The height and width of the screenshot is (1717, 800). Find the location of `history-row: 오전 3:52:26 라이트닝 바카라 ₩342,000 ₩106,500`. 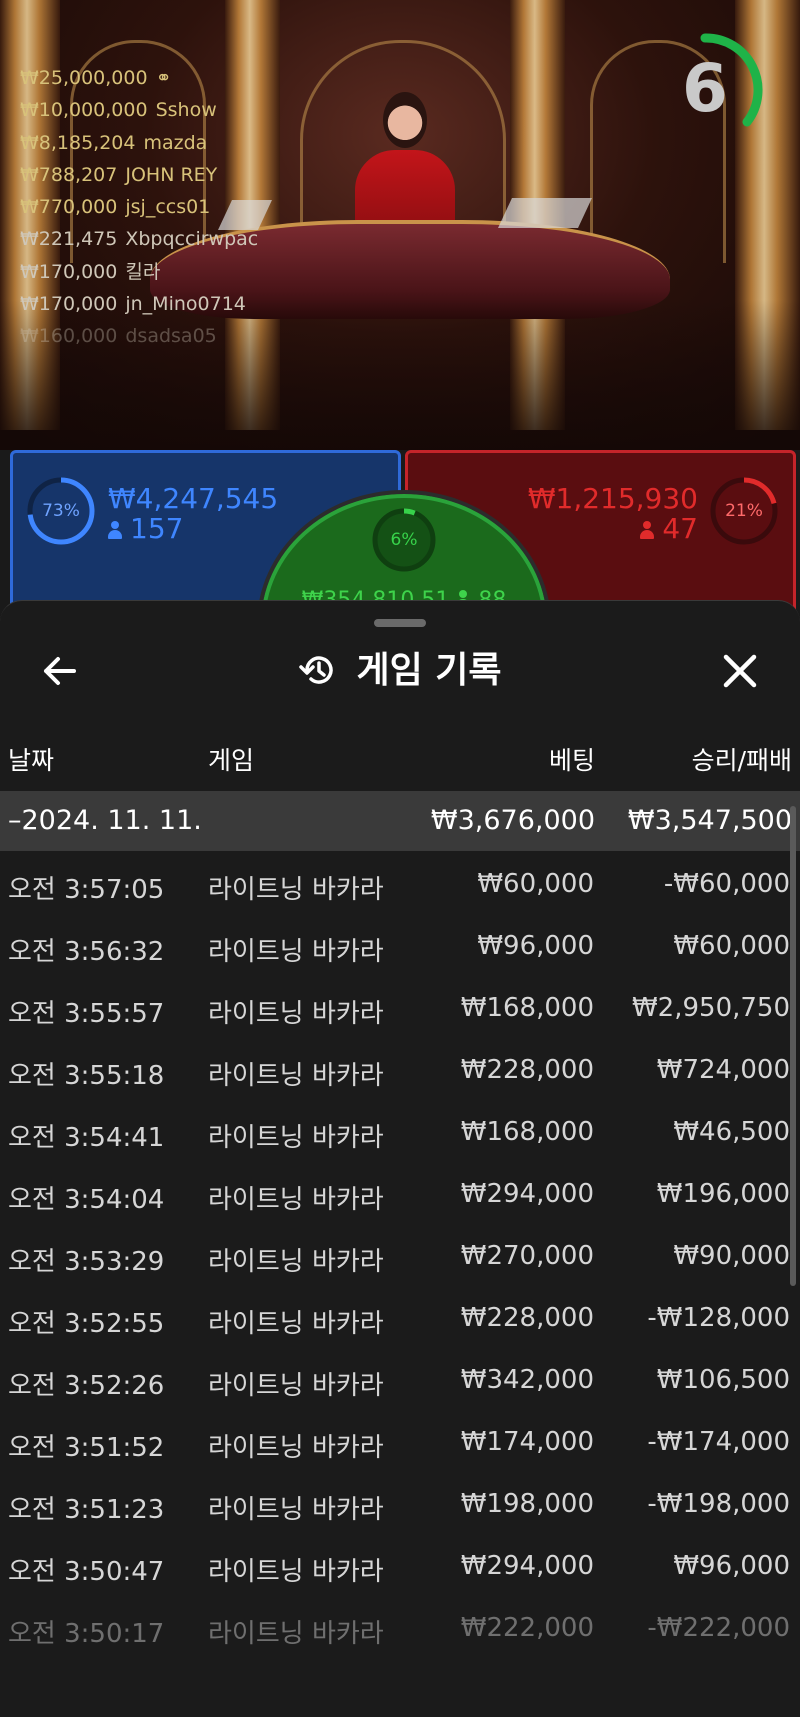

history-row: 오전 3:52:26 라이트닝 바카라 ₩342,000 ₩106,500 is located at coordinates (395, 1378).